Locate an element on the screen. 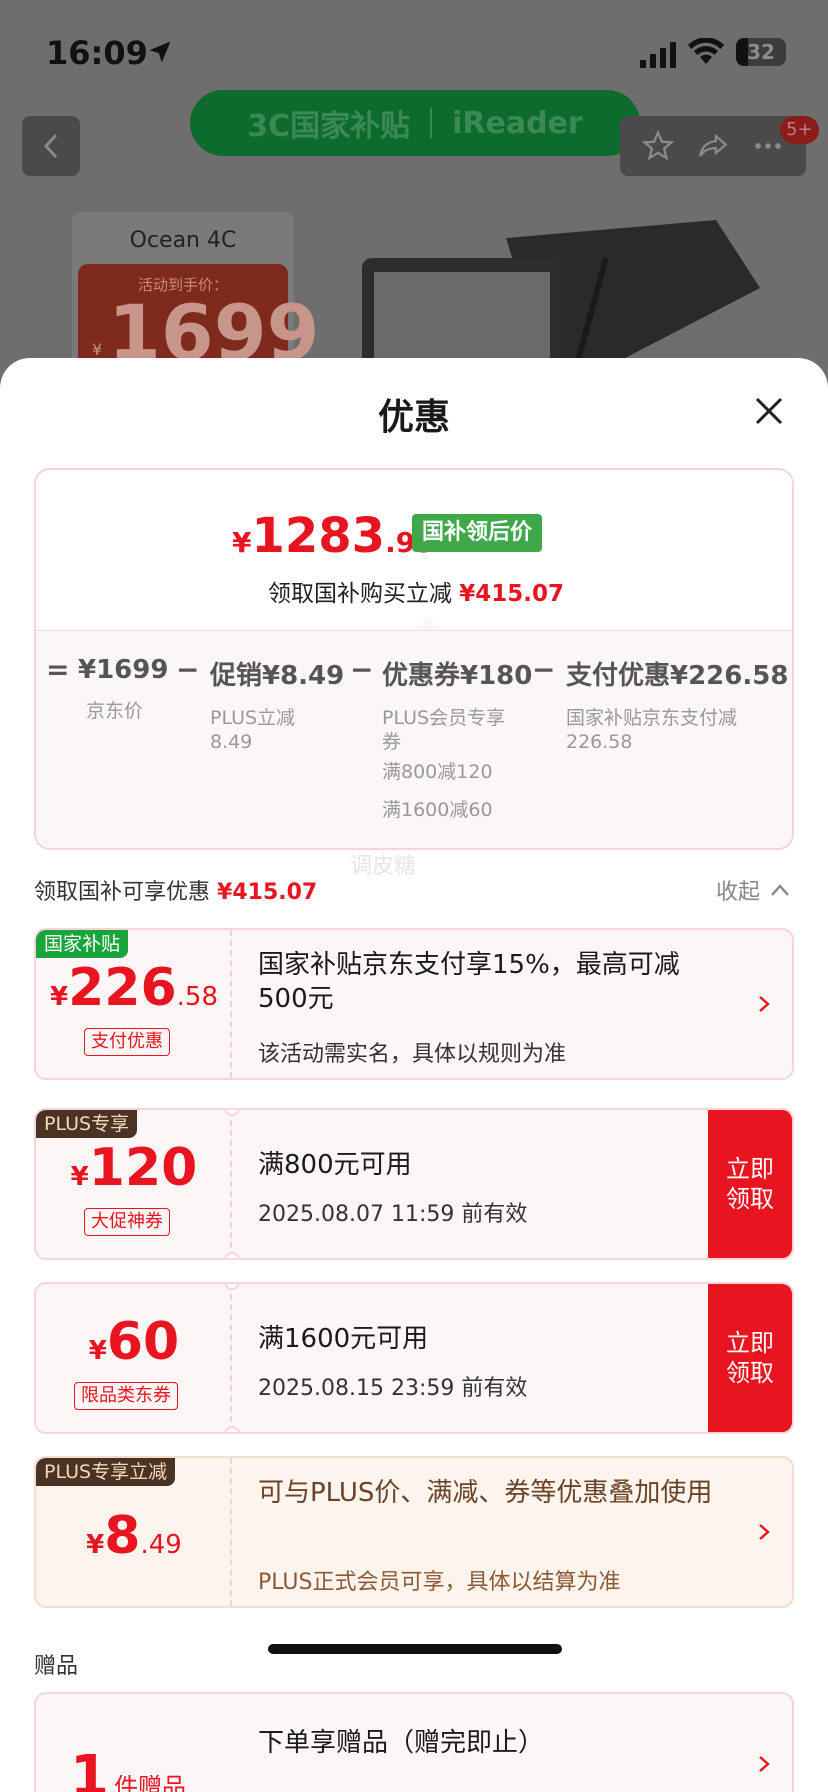 The image size is (828, 1792). card-desc: 2025.08.15 23:59 前有效 is located at coordinates (393, 1388).